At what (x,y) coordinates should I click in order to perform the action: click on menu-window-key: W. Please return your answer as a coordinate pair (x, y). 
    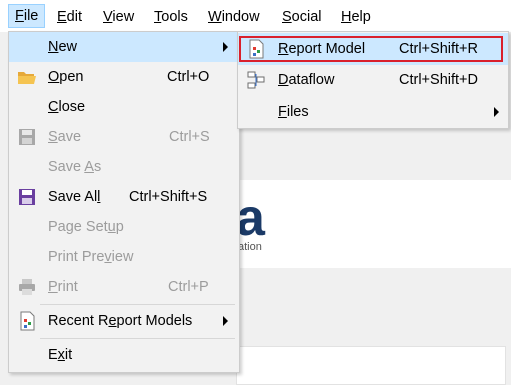
    Looking at the image, I should click on (215, 17).